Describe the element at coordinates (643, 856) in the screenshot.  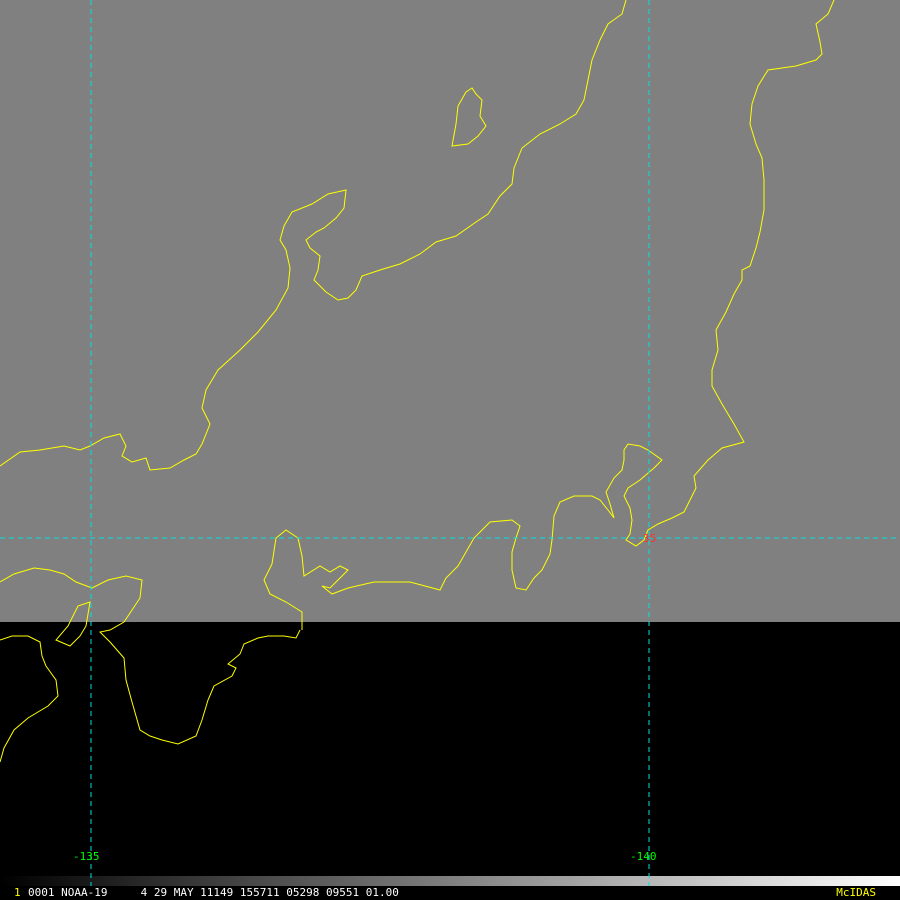
I see `lon-label-140: -140` at that location.